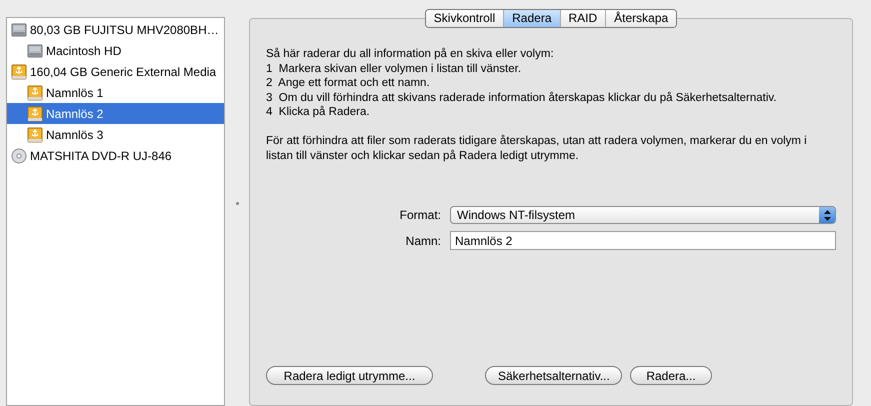  I want to click on name-label: Namn:, so click(422, 241).